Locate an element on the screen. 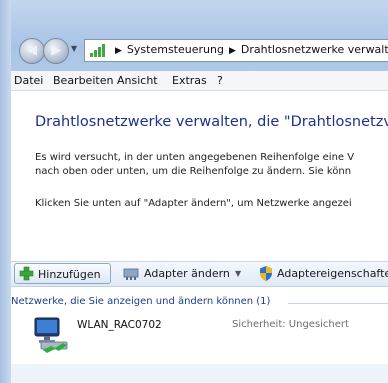 The image size is (388, 383). add-button: Hinzufügen is located at coordinates (62, 273).